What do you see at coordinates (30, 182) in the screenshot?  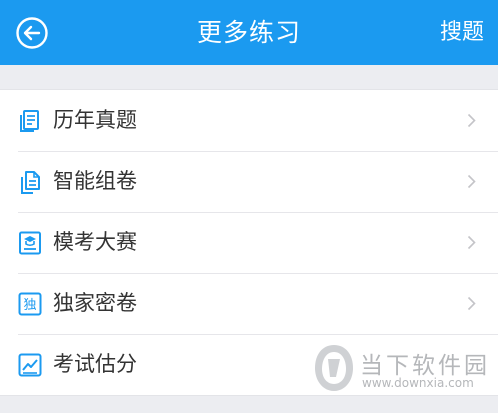 I see `copy-document-icon` at bounding box center [30, 182].